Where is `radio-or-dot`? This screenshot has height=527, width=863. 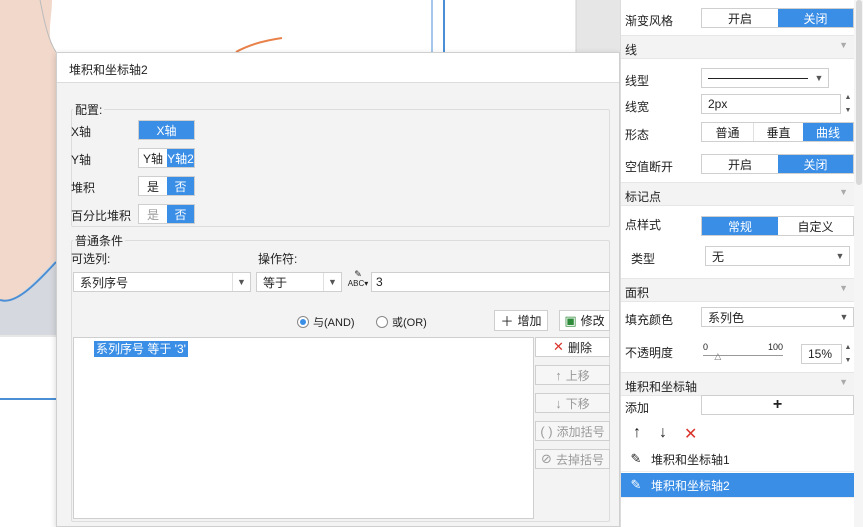 radio-or-dot is located at coordinates (382, 322).